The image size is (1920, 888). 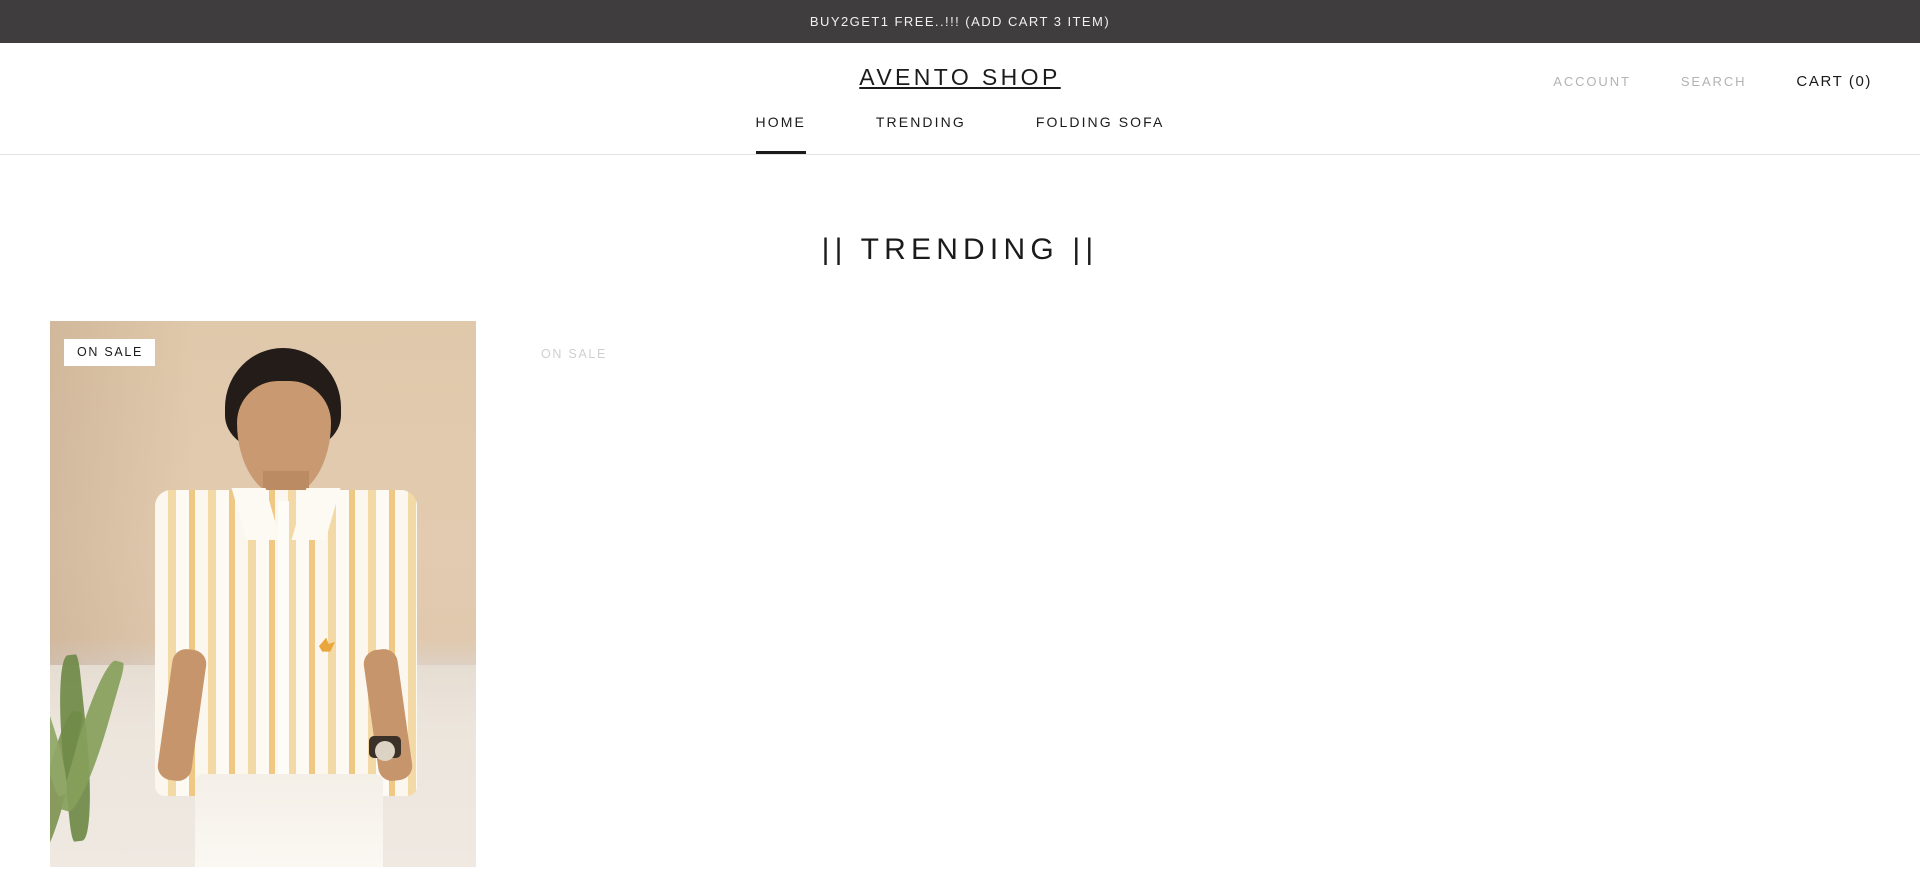 I want to click on header-utility-nav: ACCOUNT SEARCH CART (0), so click(x=1712, y=81).